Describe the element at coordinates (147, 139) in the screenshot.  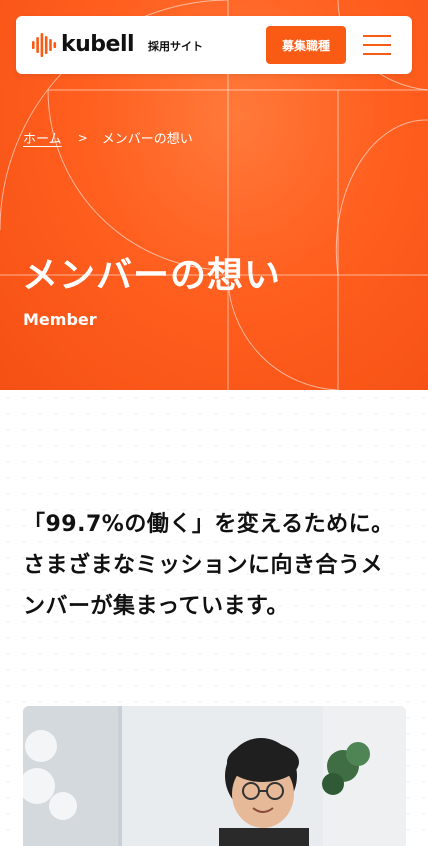
I see `breadcrumb-current: メンバーの想い` at that location.